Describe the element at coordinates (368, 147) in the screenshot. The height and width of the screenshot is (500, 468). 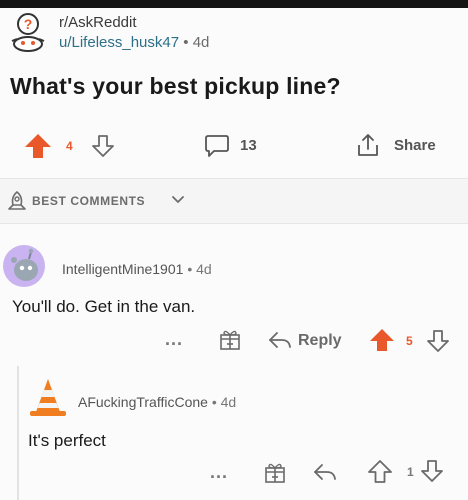
I see `share-icon` at that location.